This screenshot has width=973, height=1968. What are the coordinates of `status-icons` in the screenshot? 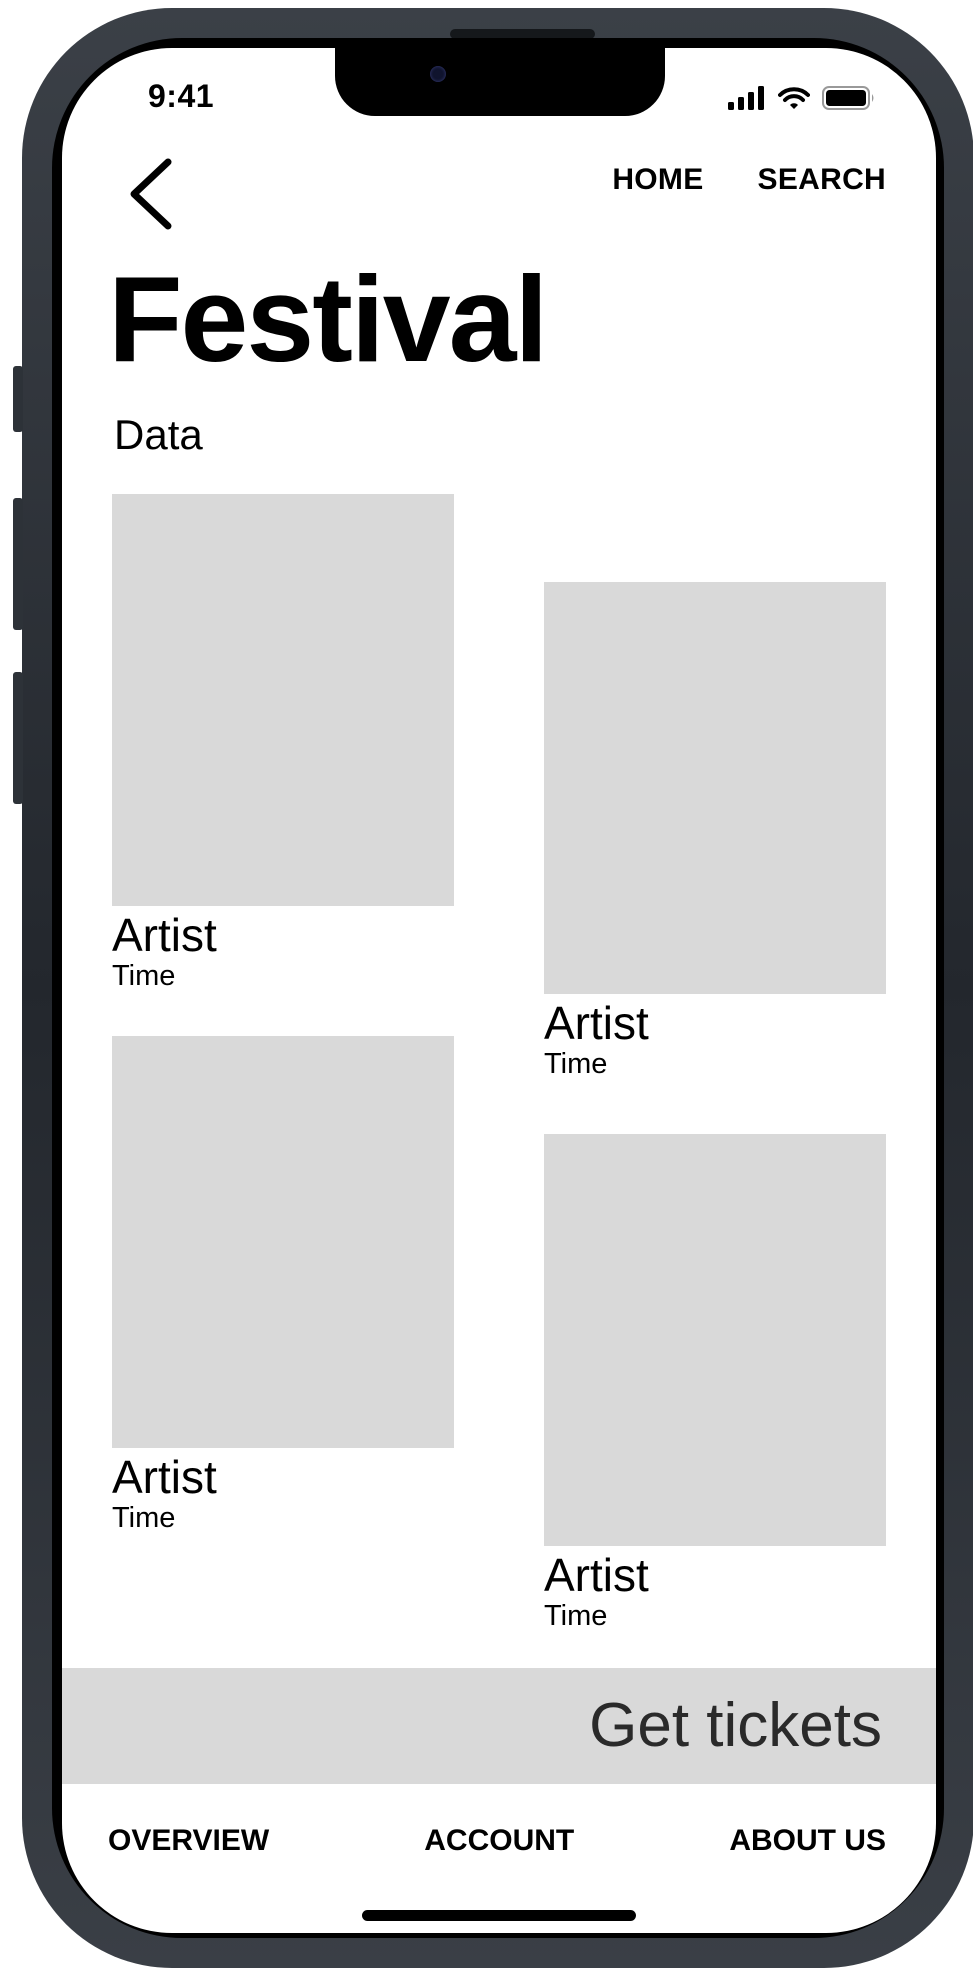 It's located at (802, 98).